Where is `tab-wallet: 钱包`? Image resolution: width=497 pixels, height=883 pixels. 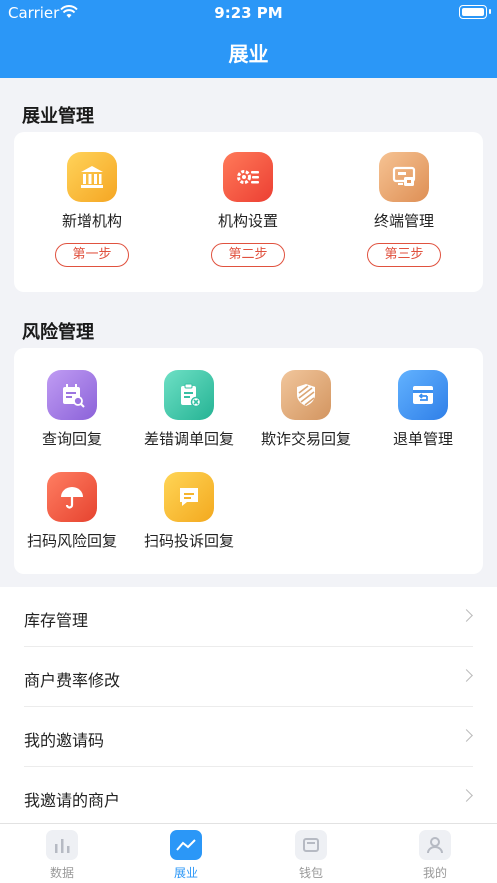 tab-wallet: 钱包 is located at coordinates (311, 855).